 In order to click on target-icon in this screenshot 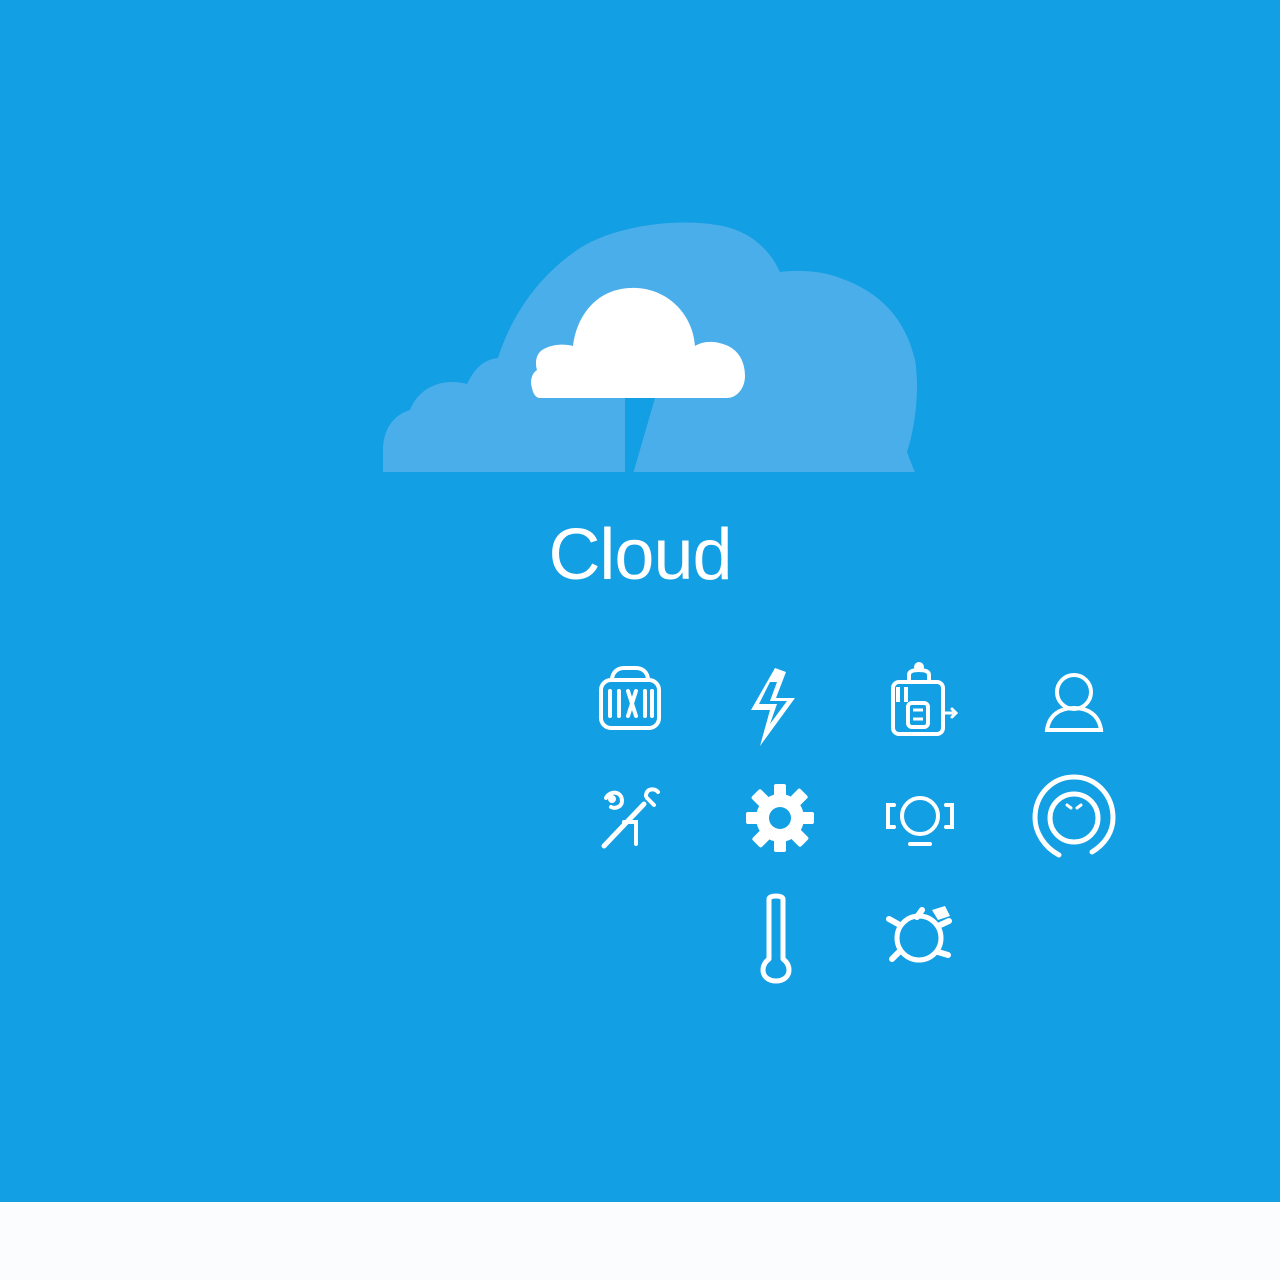, I will do `click(1074, 820)`.